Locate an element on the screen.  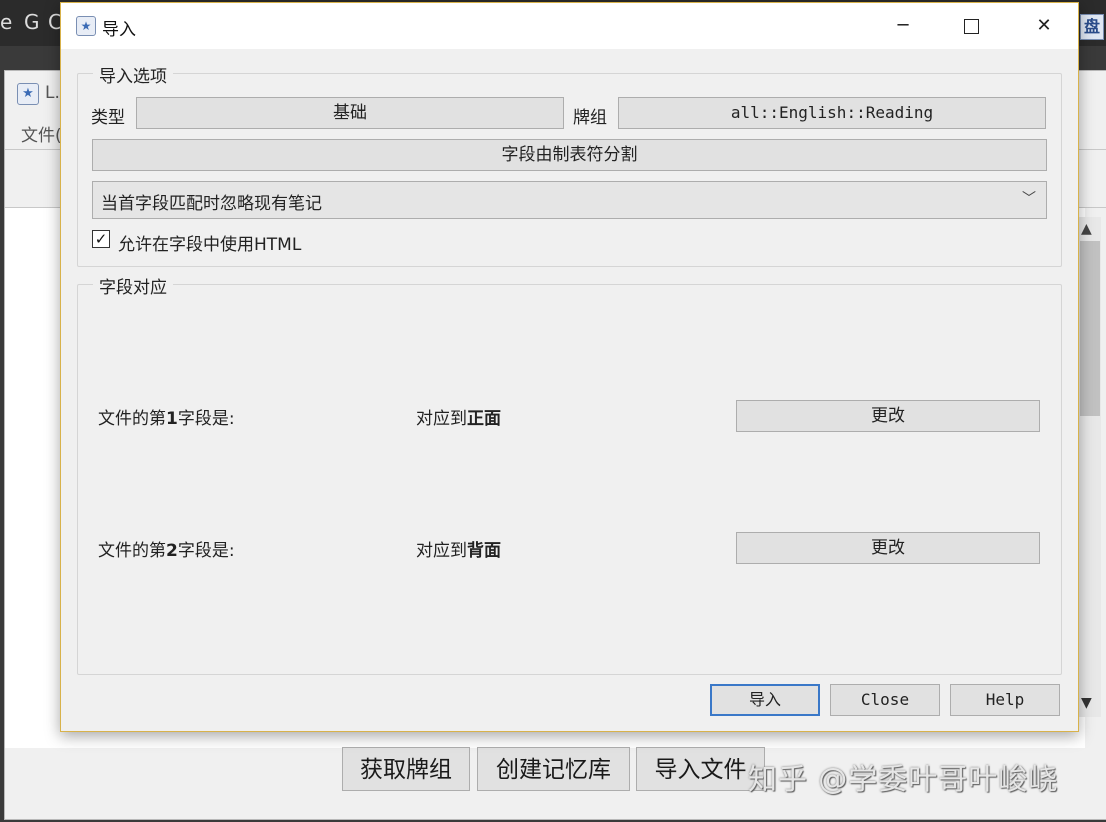
field-1-target: 对应到正面 is located at coordinates (458, 416).